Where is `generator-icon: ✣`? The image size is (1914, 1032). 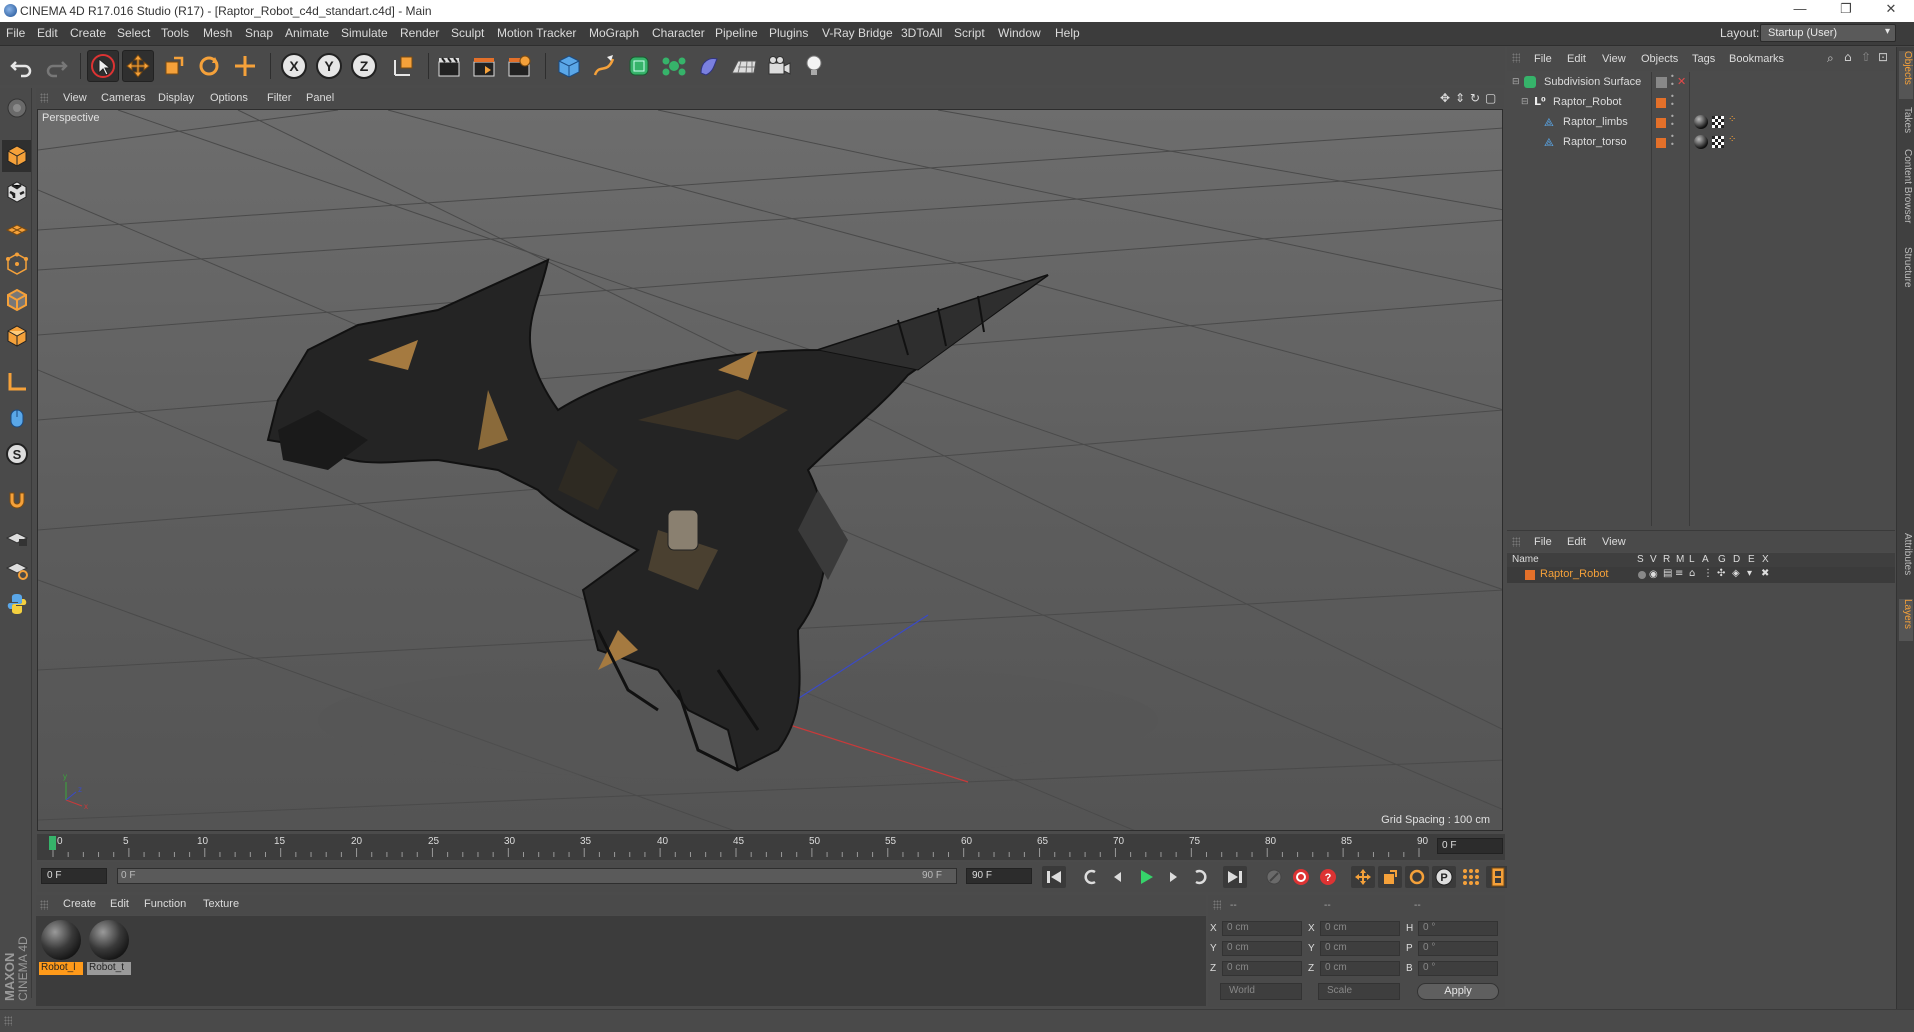
generator-icon: ✣ is located at coordinates (1721, 573).